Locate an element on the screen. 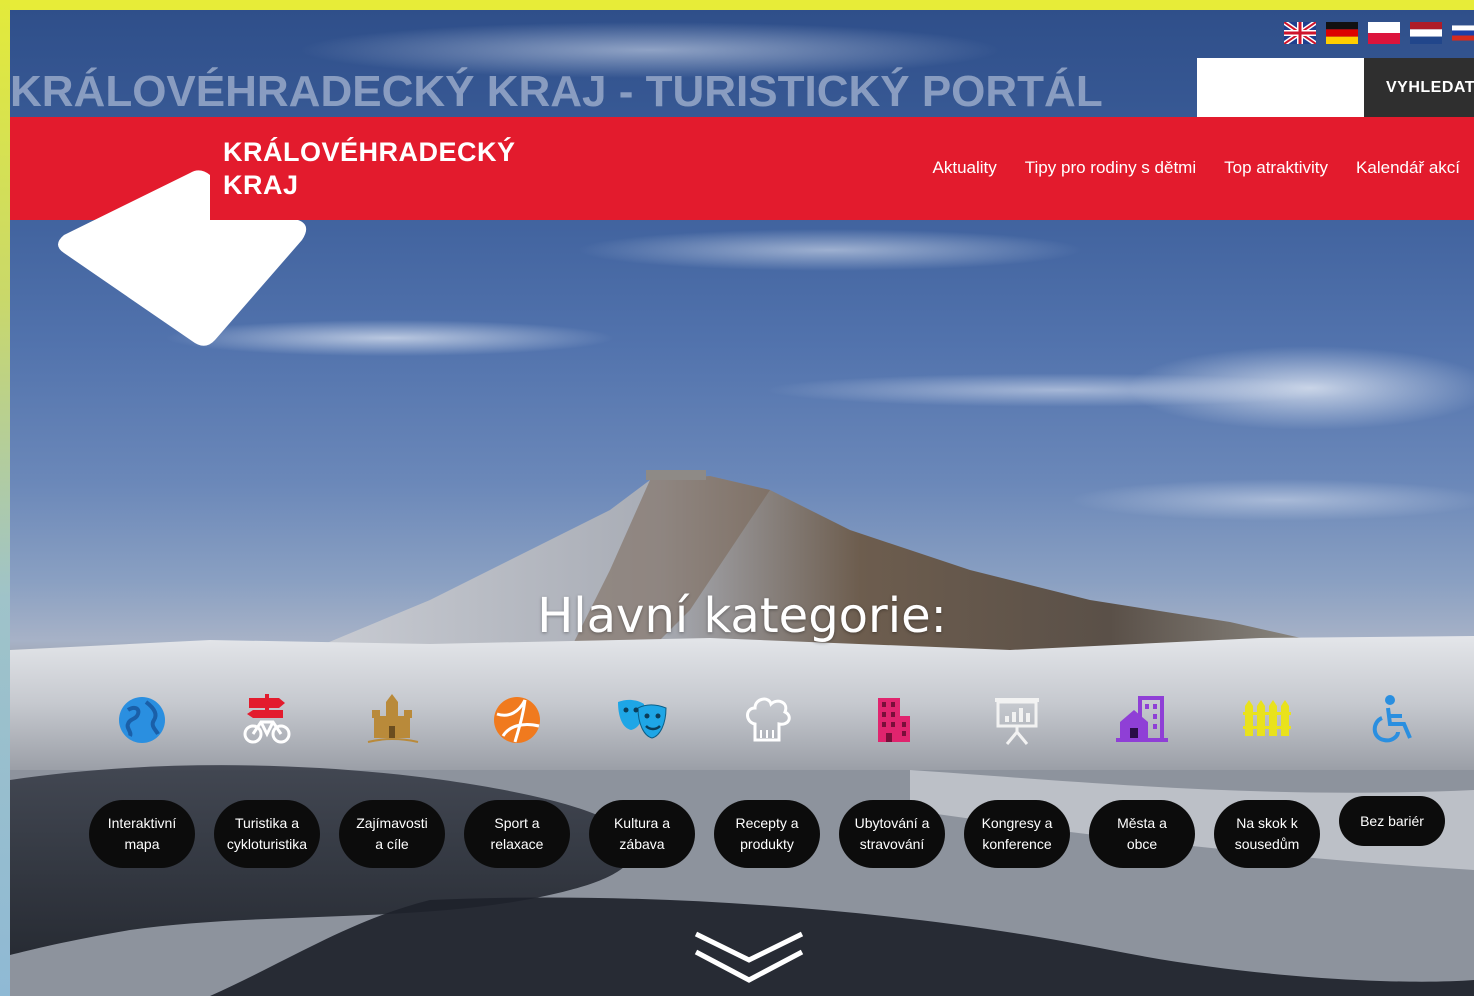 This screenshot has height=996, width=1474. brand-name: KRÁLOVÉHRADECKÝ KRAJ is located at coordinates (369, 169).